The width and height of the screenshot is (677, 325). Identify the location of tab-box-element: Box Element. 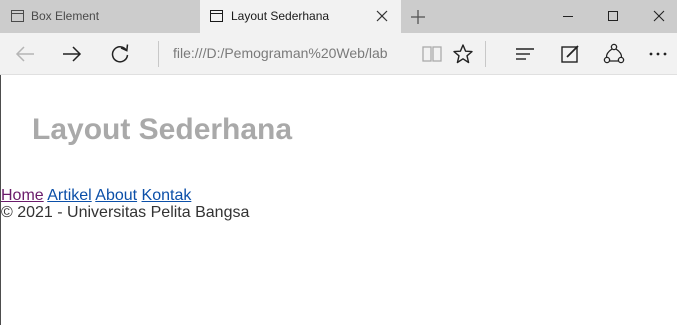
(100, 16).